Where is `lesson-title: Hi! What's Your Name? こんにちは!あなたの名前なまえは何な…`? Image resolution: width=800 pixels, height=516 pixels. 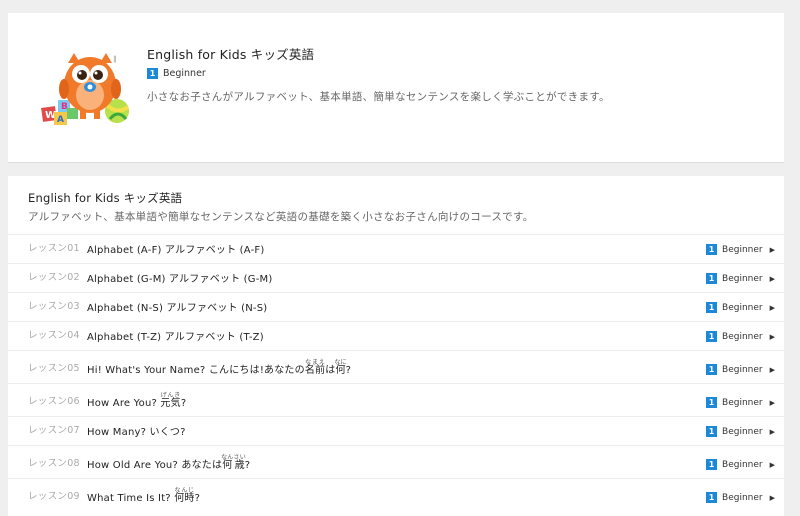 lesson-title: Hi! What's Your Name? こんにちは!あなたの名前なまえは何な… is located at coordinates (219, 367).